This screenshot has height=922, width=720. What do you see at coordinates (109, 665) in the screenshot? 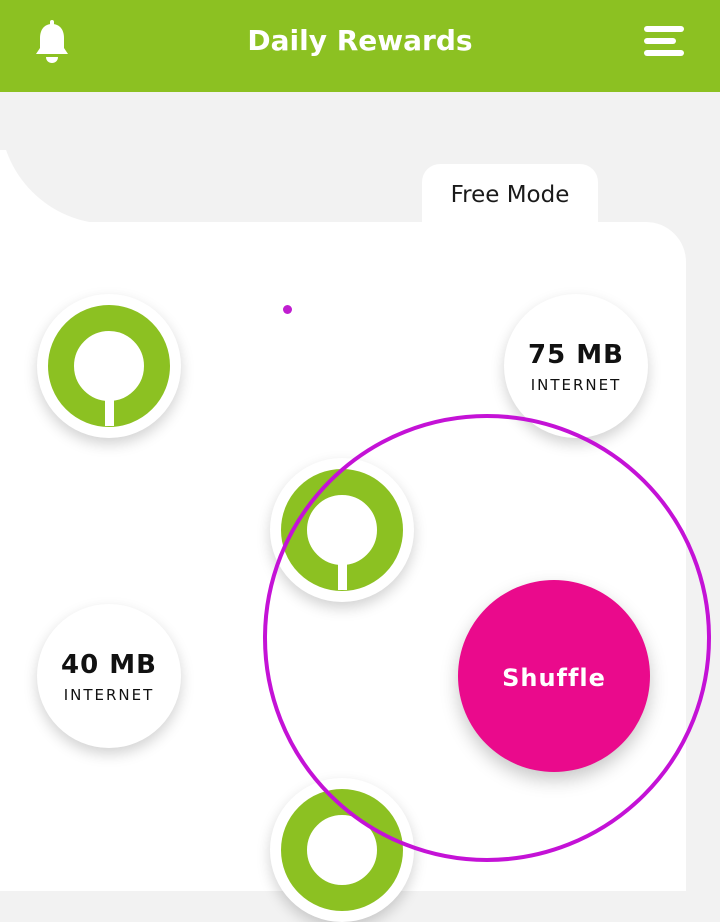
I see `reward-amount: 40 MB` at bounding box center [109, 665].